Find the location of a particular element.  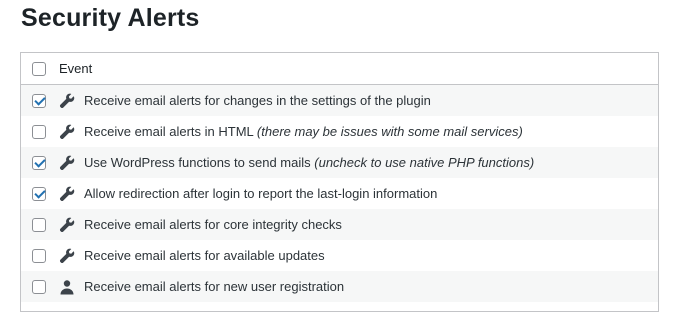

page-title: Security Alerts is located at coordinates (110, 18).